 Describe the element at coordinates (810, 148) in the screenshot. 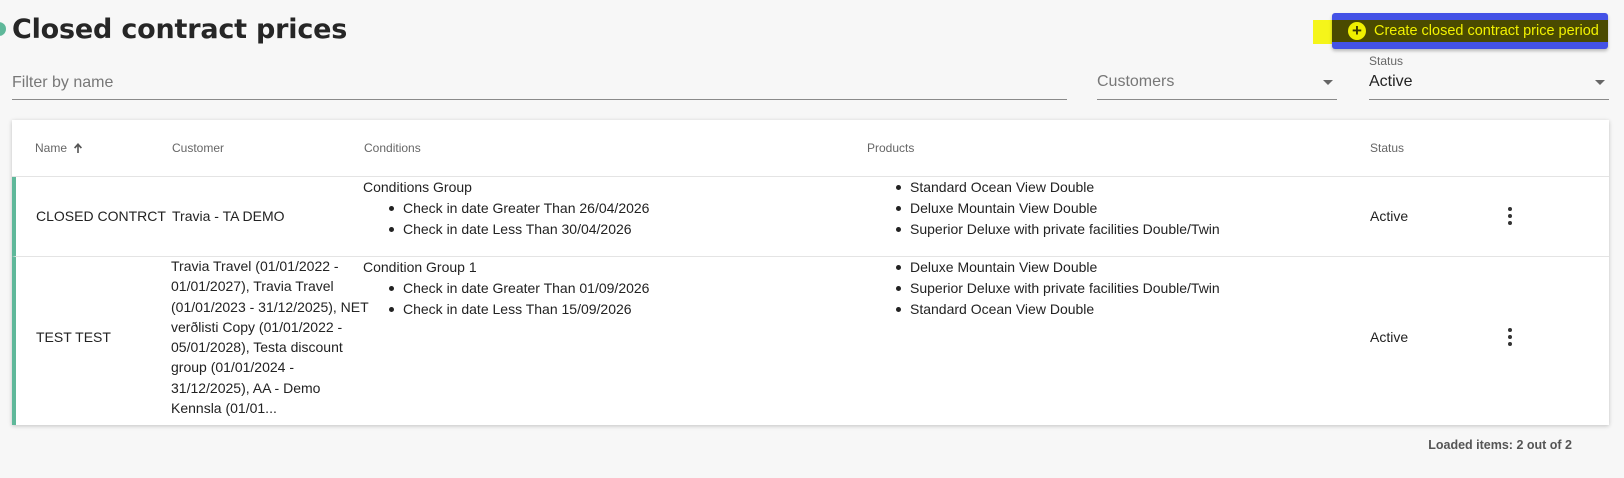

I see `table-header: Name Customer Conditions Products Status` at that location.